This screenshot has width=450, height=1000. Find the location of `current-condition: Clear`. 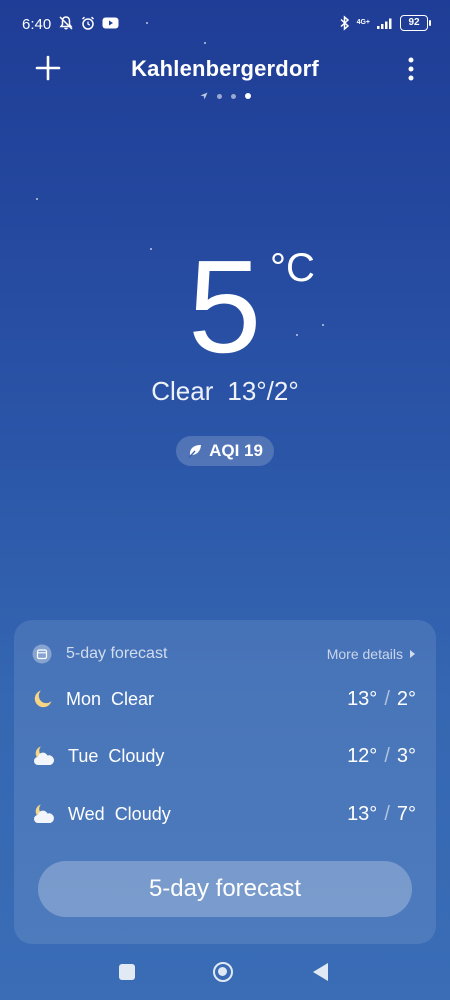

current-condition: Clear is located at coordinates (182, 391).